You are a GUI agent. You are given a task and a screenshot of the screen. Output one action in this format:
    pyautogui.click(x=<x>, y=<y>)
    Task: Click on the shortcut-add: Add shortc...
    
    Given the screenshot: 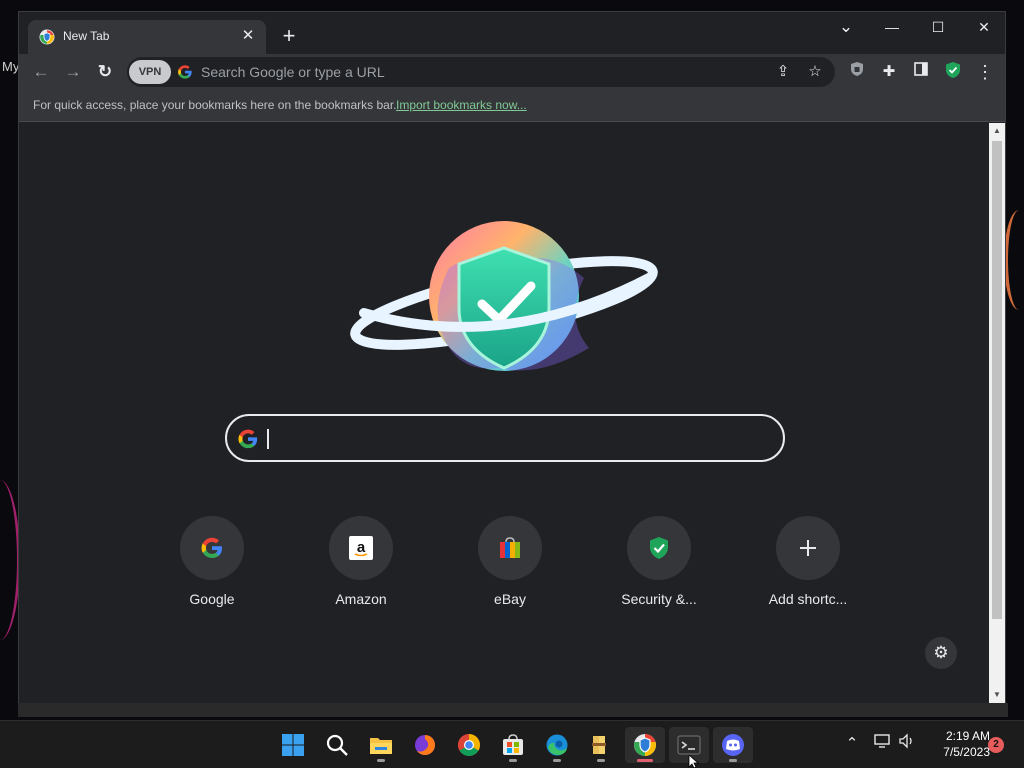 What is the action you would take?
    pyautogui.click(x=808, y=566)
    